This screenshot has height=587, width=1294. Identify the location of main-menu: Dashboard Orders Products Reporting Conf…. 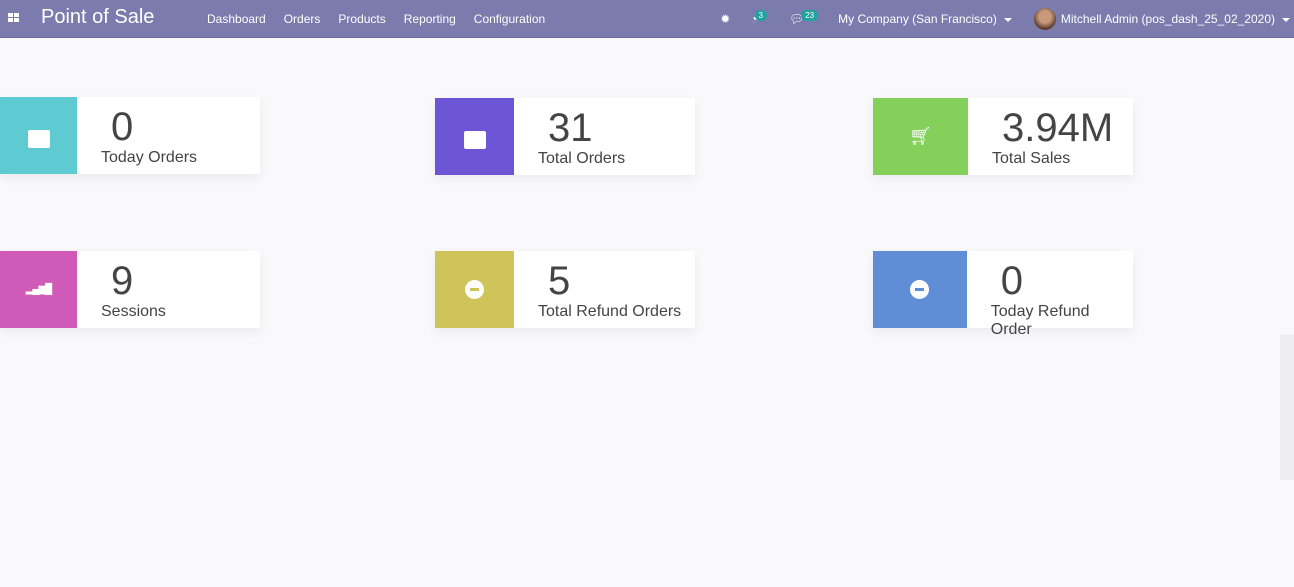
(376, 19).